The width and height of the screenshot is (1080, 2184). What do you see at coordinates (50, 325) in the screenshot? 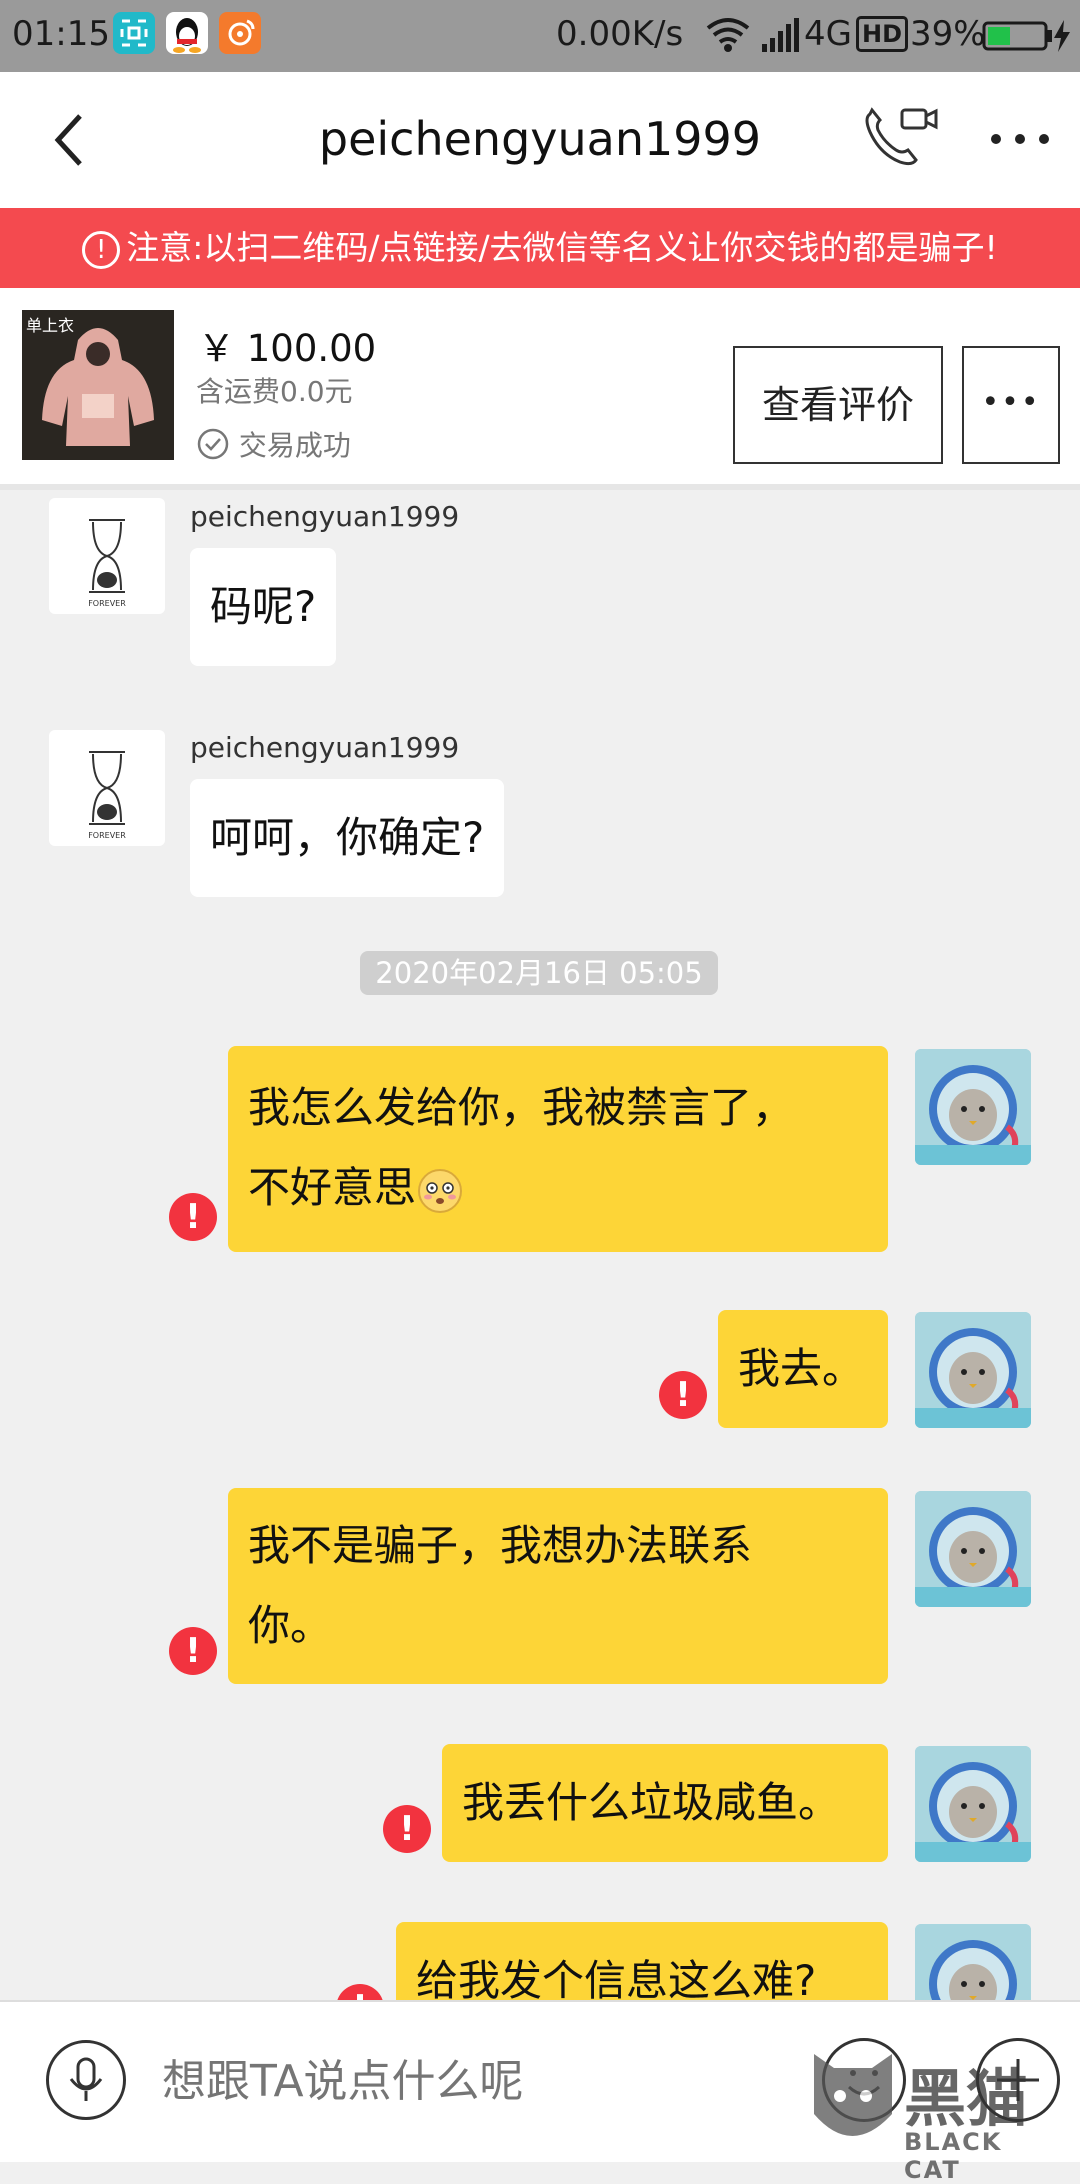
I see `product-image-caption: 单上衣` at bounding box center [50, 325].